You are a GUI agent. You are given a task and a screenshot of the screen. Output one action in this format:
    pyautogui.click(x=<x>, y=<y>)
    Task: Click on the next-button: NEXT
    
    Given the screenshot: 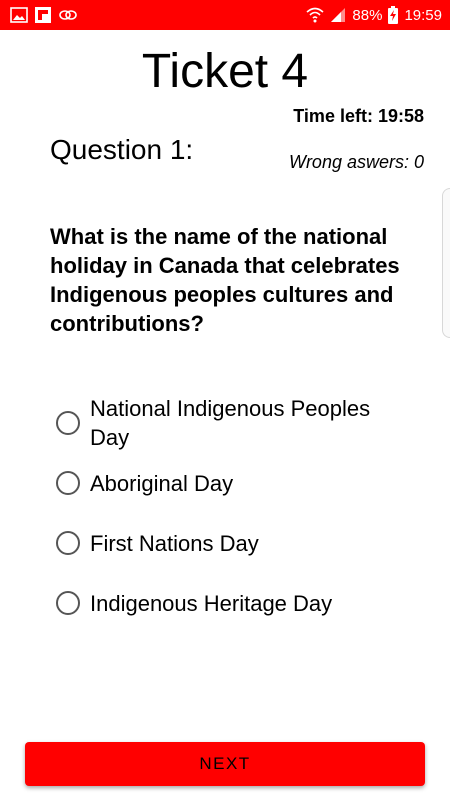 What is the action you would take?
    pyautogui.click(x=225, y=764)
    